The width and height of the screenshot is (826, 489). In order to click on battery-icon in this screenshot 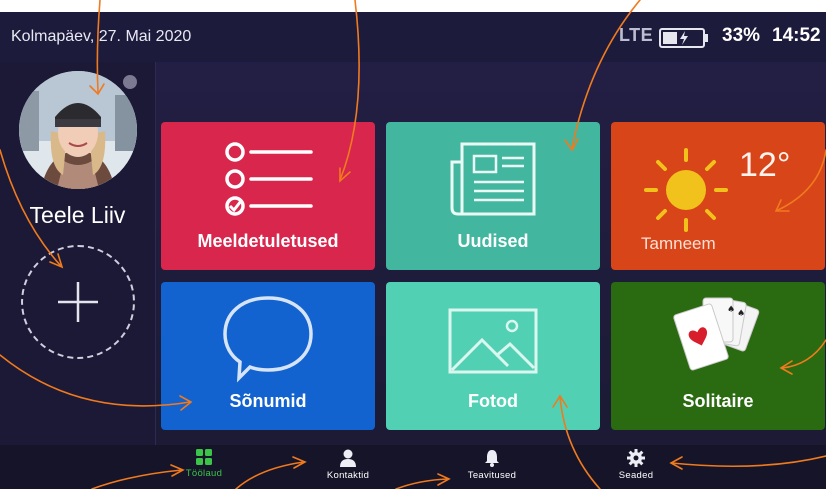, I will do `click(683, 38)`.